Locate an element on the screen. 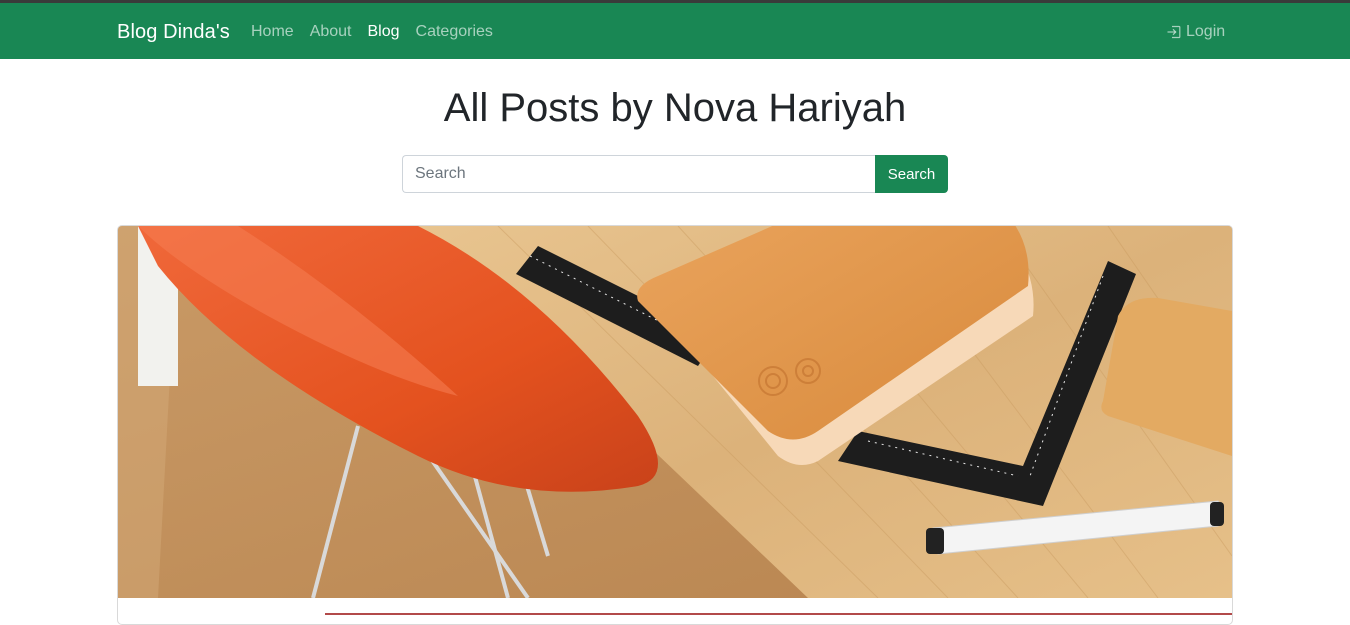 The height and width of the screenshot is (625, 1350). login-link: Login is located at coordinates (1195, 32).